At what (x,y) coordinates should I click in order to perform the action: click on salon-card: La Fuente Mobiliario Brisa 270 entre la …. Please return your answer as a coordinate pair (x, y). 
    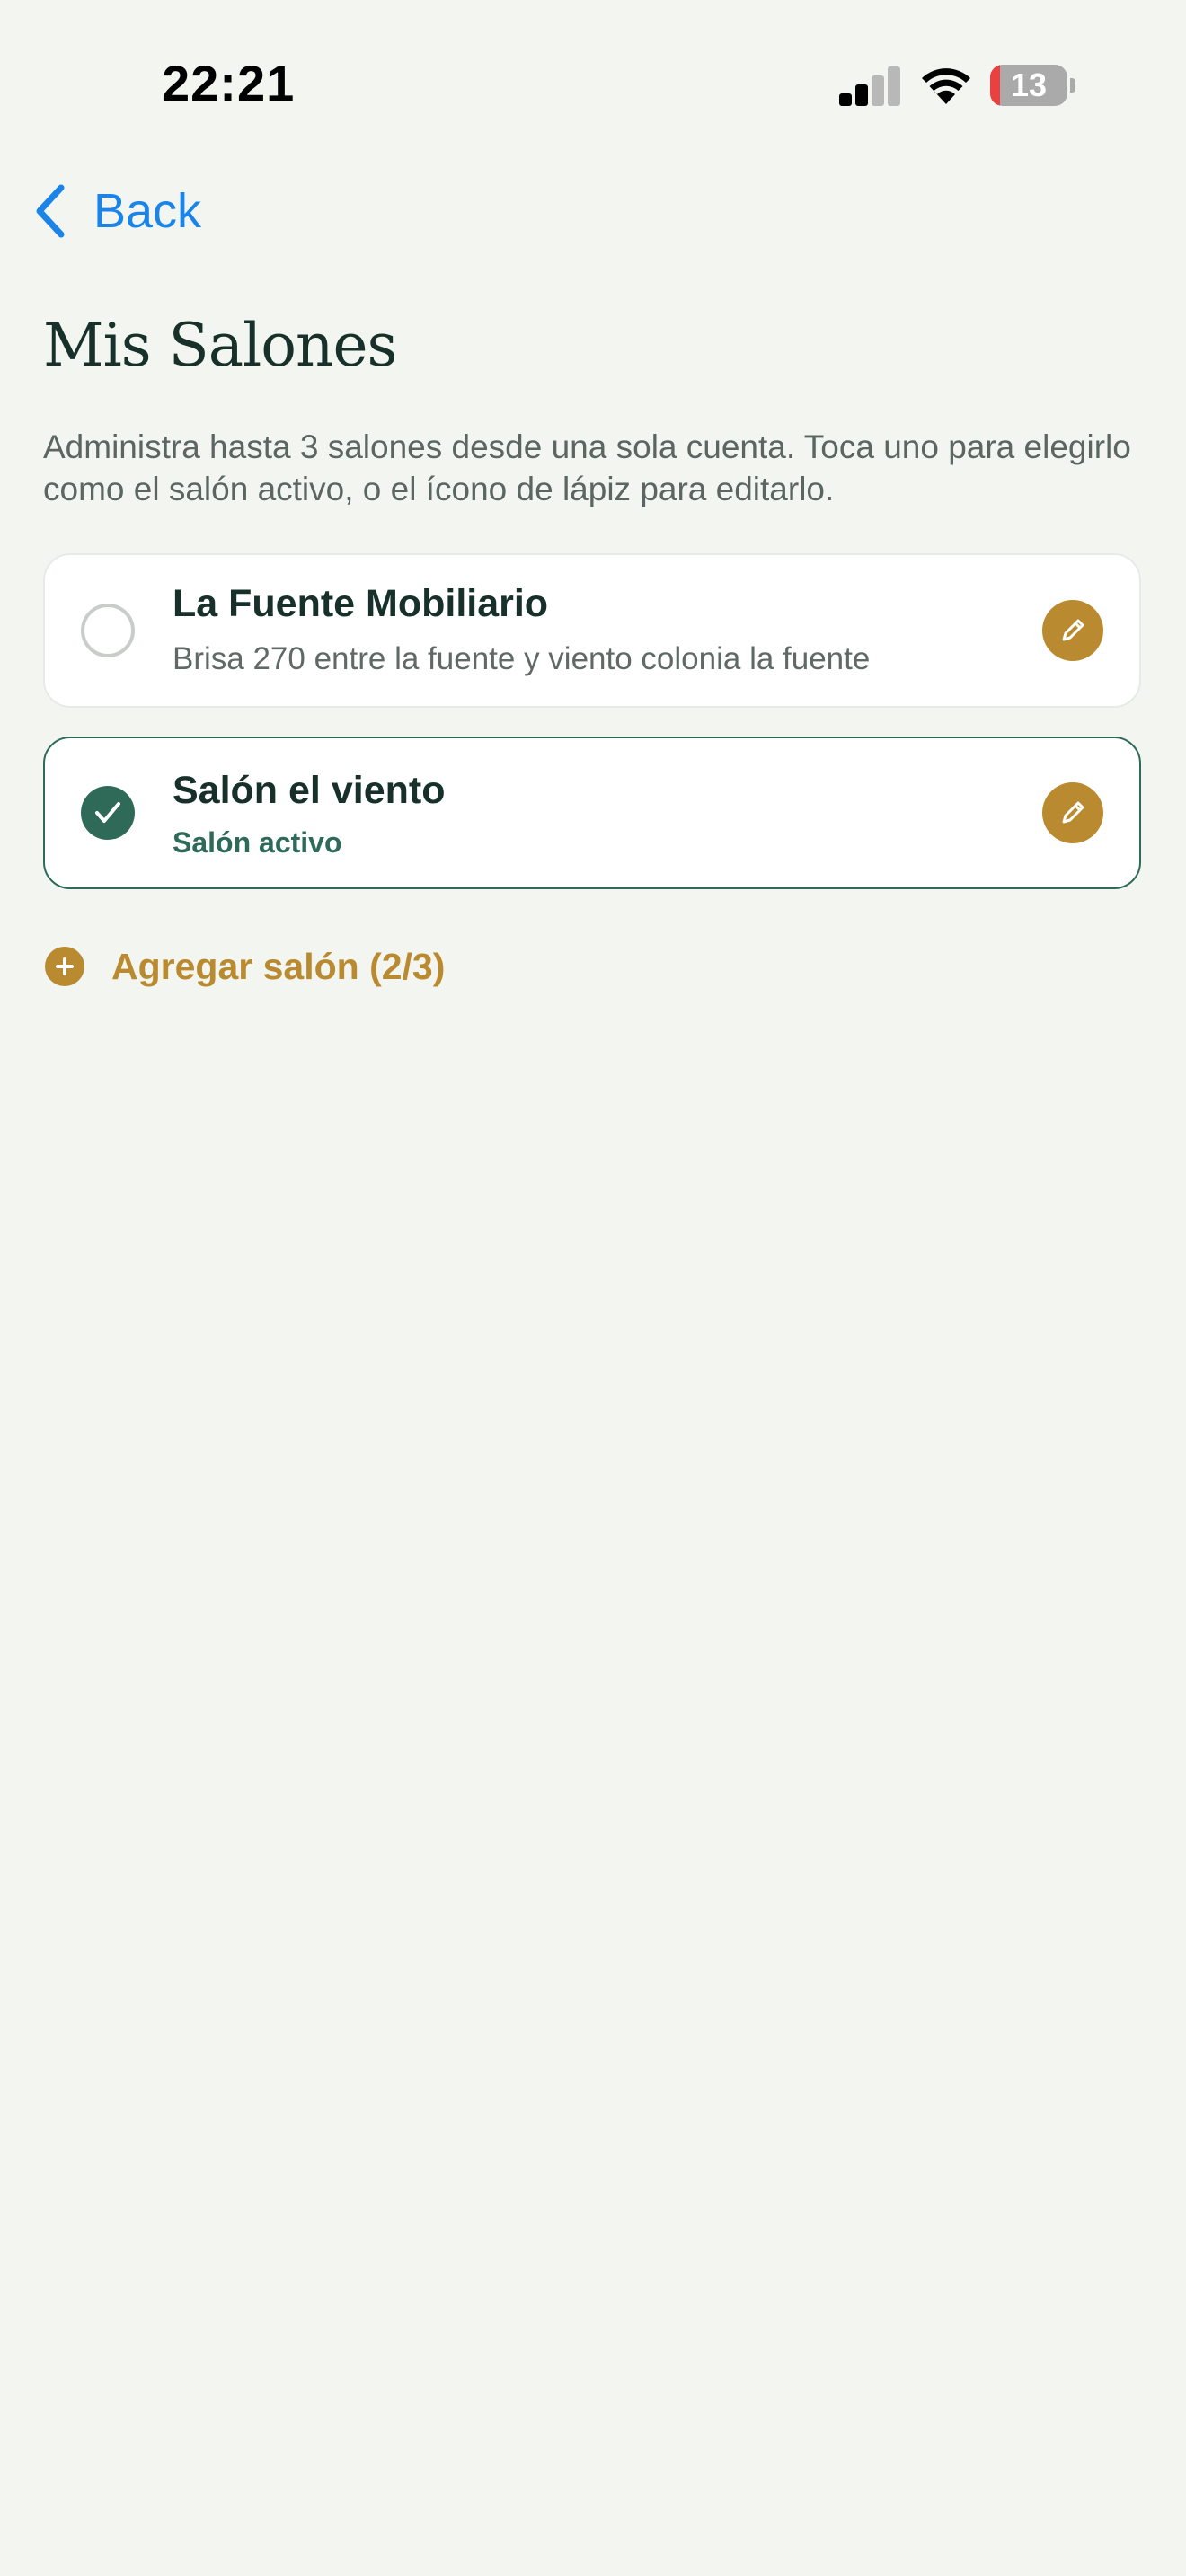
    Looking at the image, I should click on (592, 630).